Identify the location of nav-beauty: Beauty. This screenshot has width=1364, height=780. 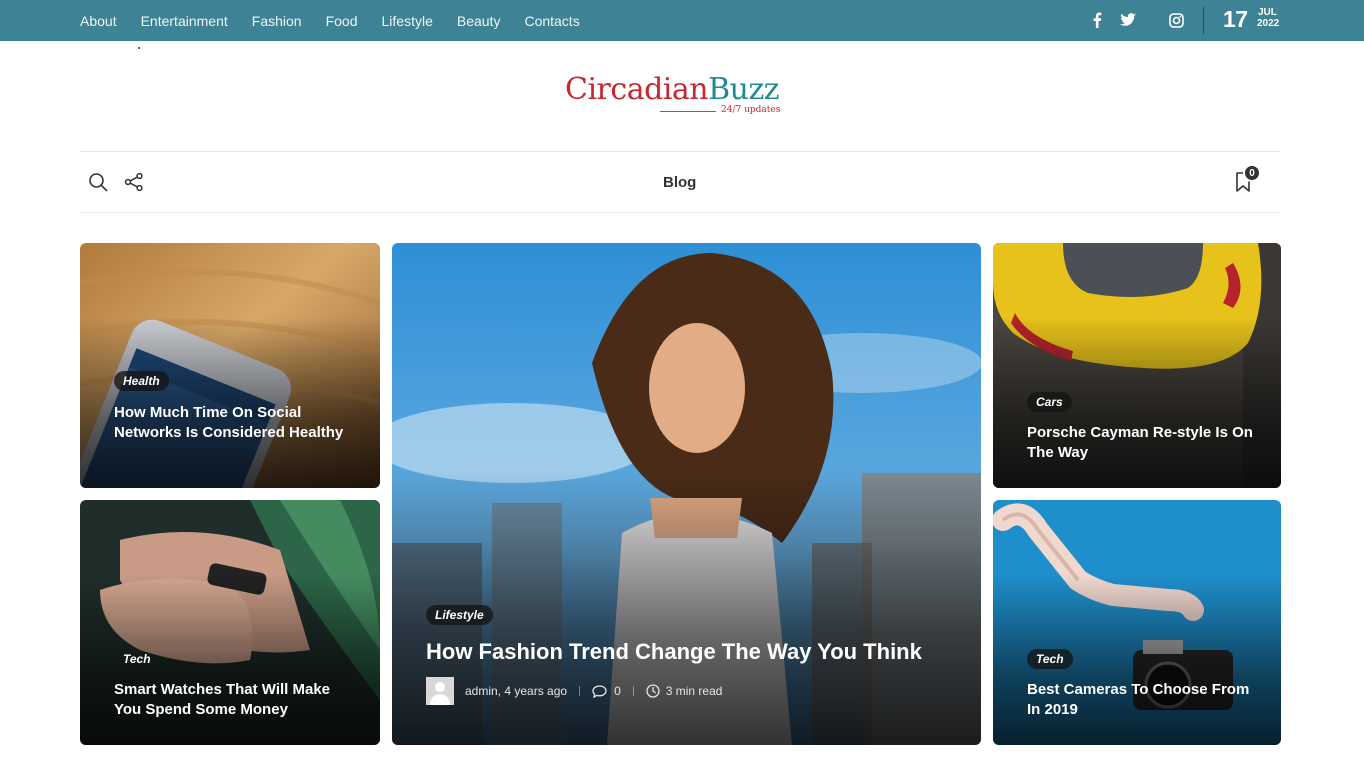
(479, 21).